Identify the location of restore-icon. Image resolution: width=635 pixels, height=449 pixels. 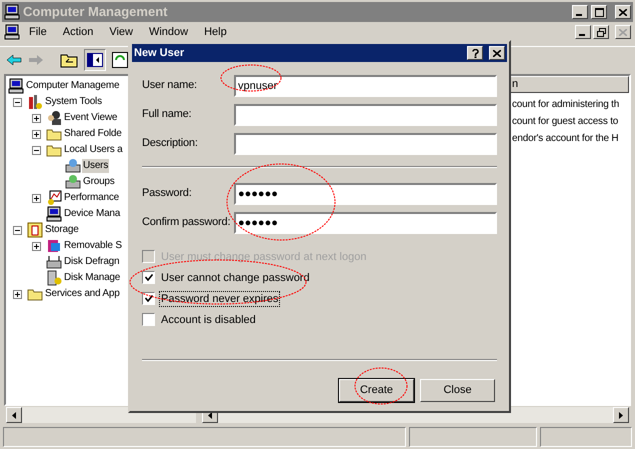
(601, 32).